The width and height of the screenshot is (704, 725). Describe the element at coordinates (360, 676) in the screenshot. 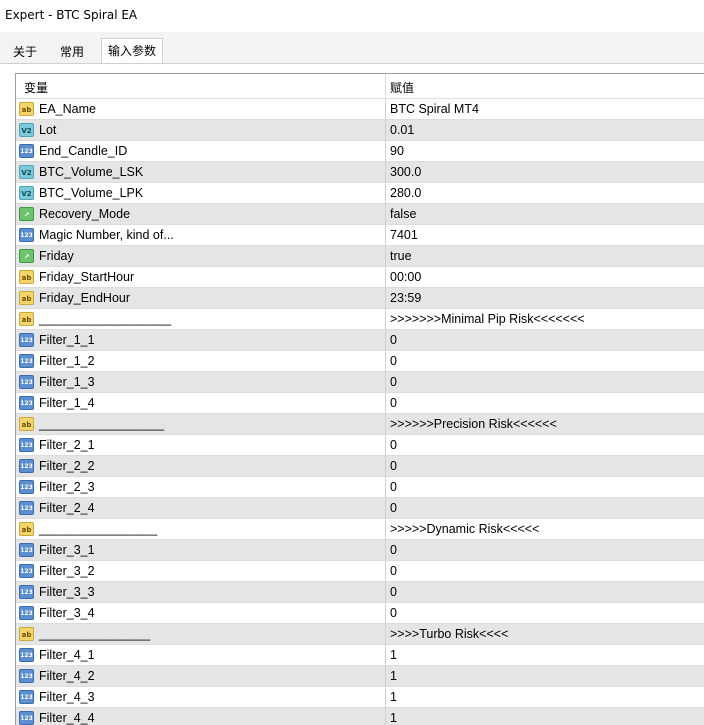

I see `parameter-row: 123 Filter_4_2 1` at that location.